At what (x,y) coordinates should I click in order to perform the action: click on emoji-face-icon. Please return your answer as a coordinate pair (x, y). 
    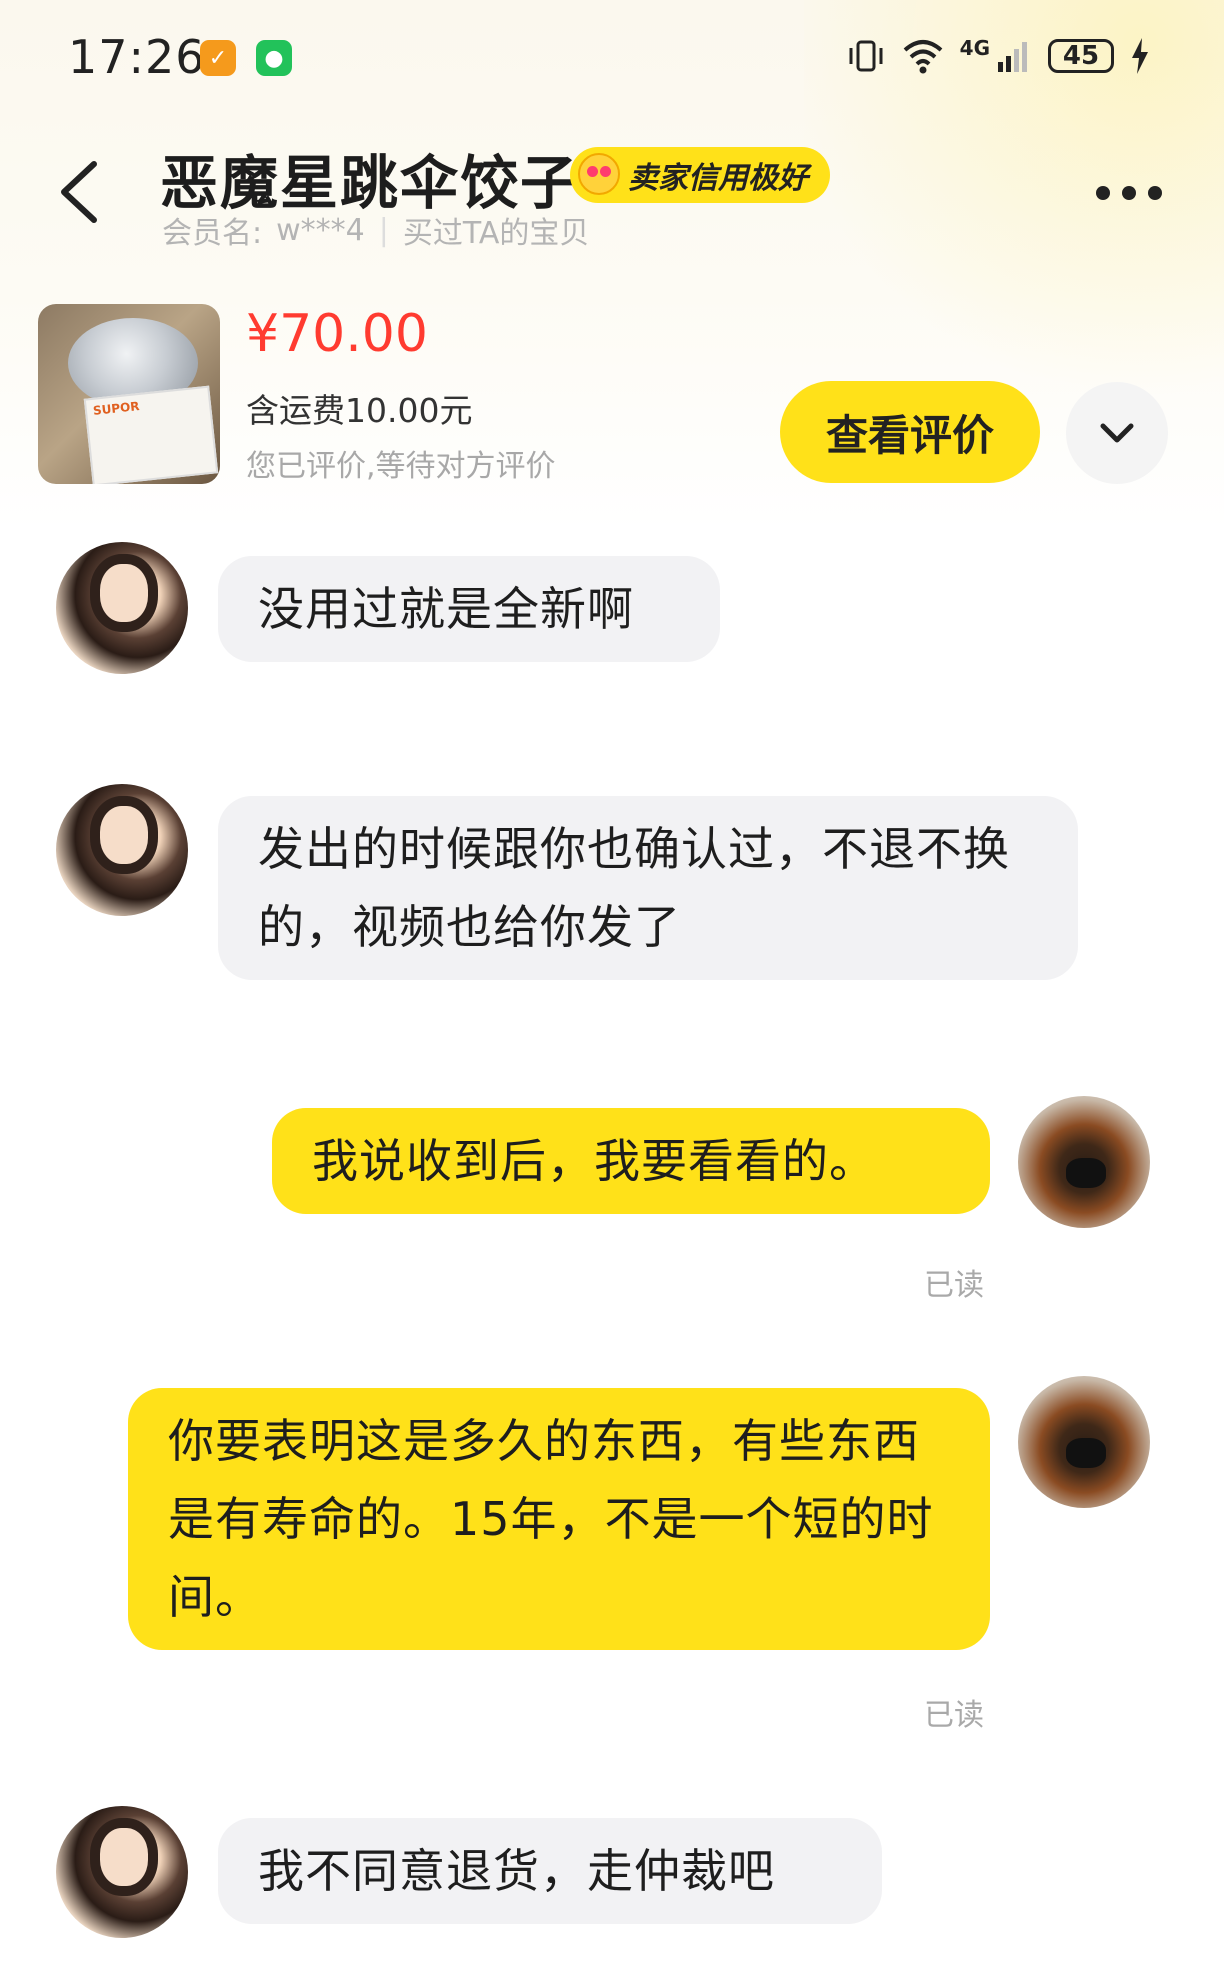
    Looking at the image, I should click on (599, 174).